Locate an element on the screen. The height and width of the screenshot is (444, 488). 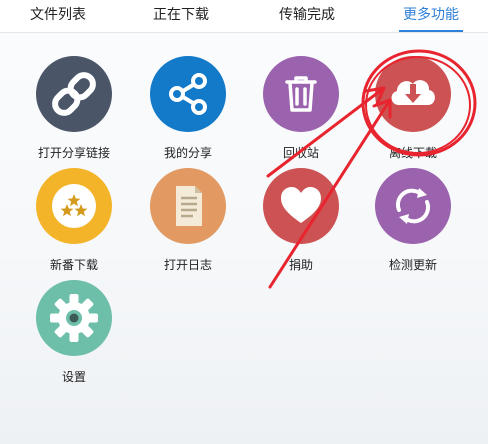
feature-check-update: 检测更新 is located at coordinates (413, 227).